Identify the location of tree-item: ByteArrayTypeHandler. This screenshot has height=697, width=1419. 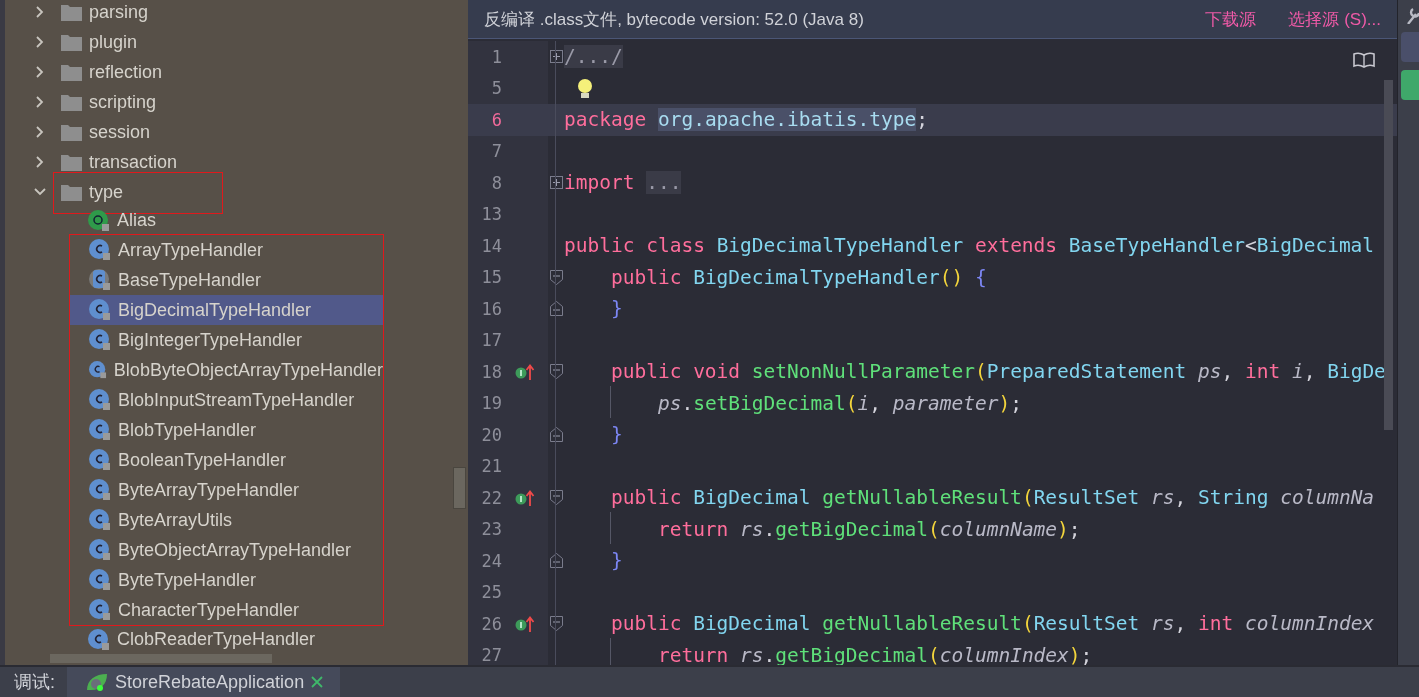
(226, 490).